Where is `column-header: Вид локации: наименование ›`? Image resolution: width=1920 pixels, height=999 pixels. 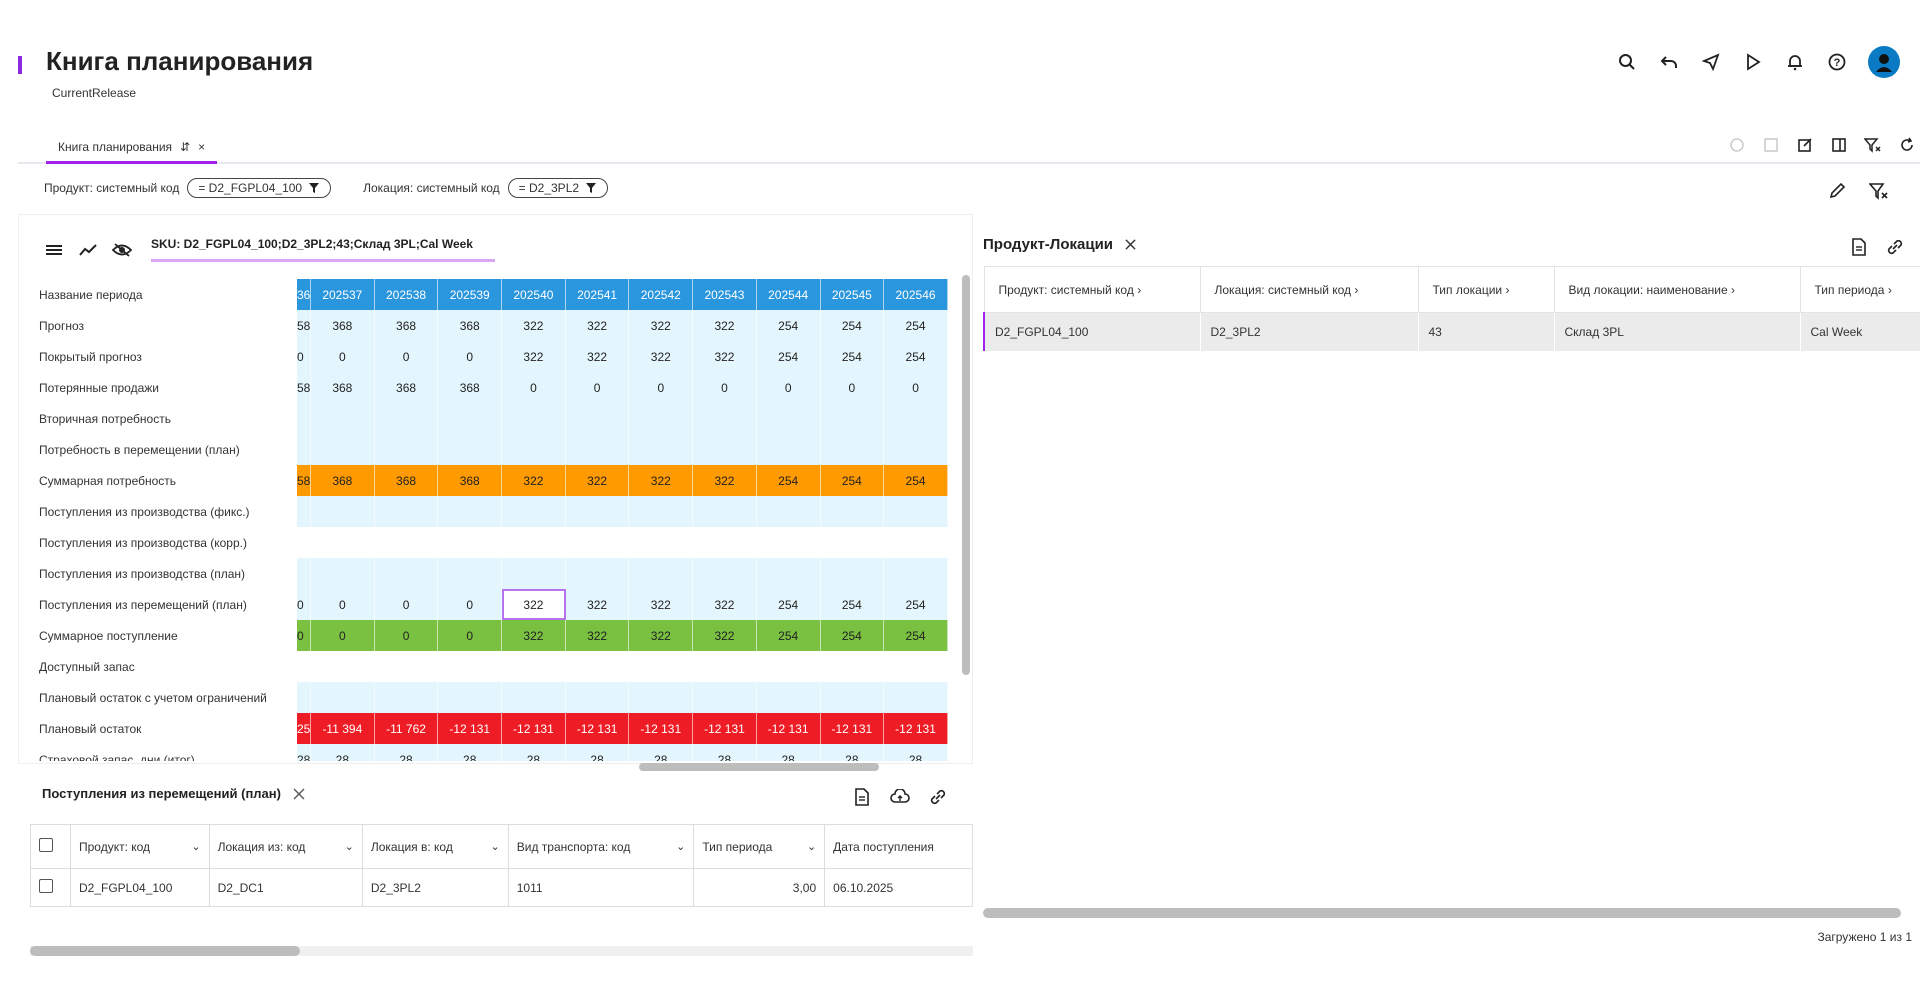 column-header: Вид локации: наименование › is located at coordinates (1677, 289).